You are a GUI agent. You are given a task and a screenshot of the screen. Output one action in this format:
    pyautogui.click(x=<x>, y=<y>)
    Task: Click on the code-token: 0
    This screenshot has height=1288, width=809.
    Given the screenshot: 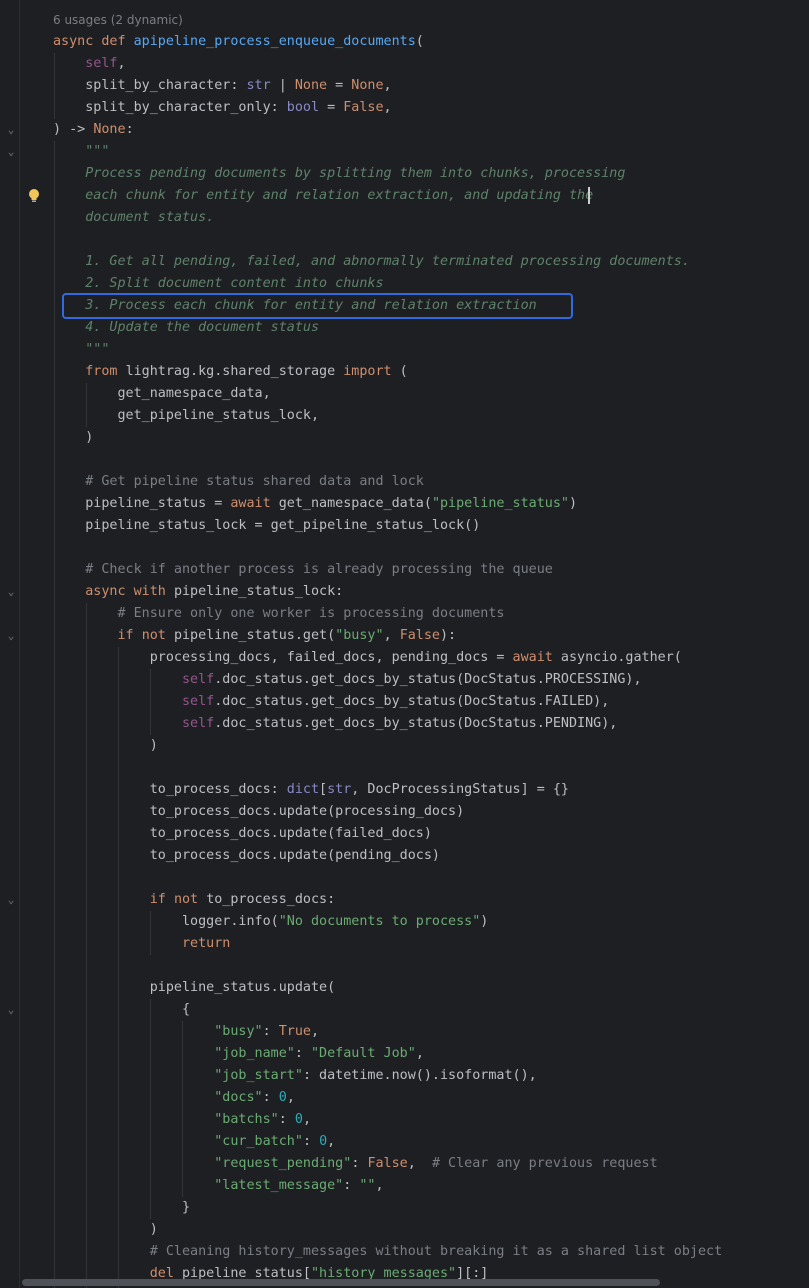 What is the action you would take?
    pyautogui.click(x=323, y=1141)
    